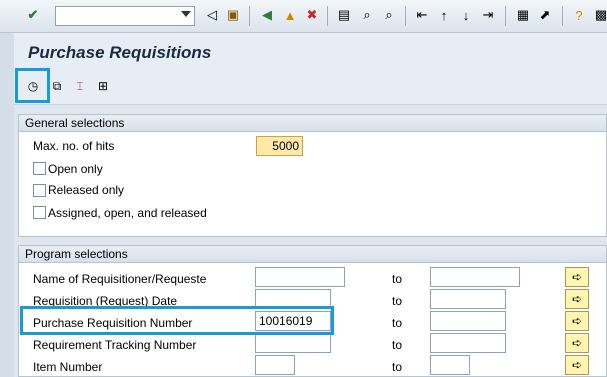 This screenshot has width=607, height=377. Describe the element at coordinates (468, 299) in the screenshot. I see `request-date-to-input` at that location.